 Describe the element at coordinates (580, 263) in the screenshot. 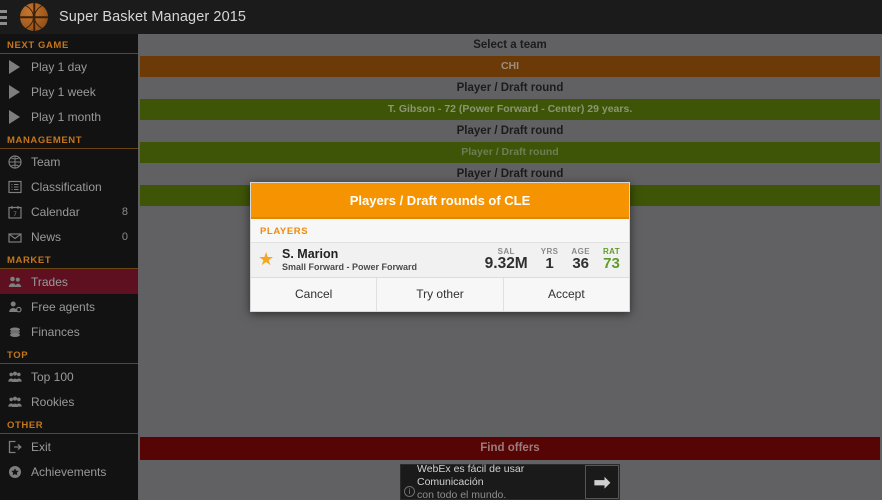

I see `stat-age-value: 36` at that location.